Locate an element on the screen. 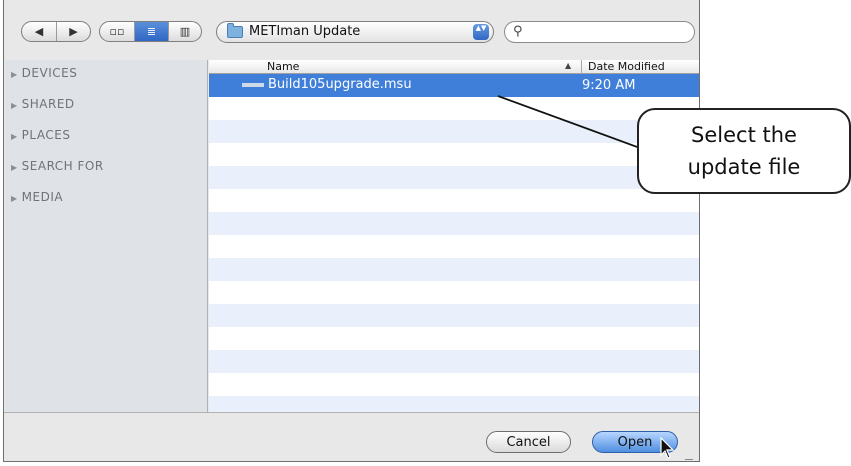 This screenshot has height=466, width=851. callout-line-2: update file is located at coordinates (744, 167).